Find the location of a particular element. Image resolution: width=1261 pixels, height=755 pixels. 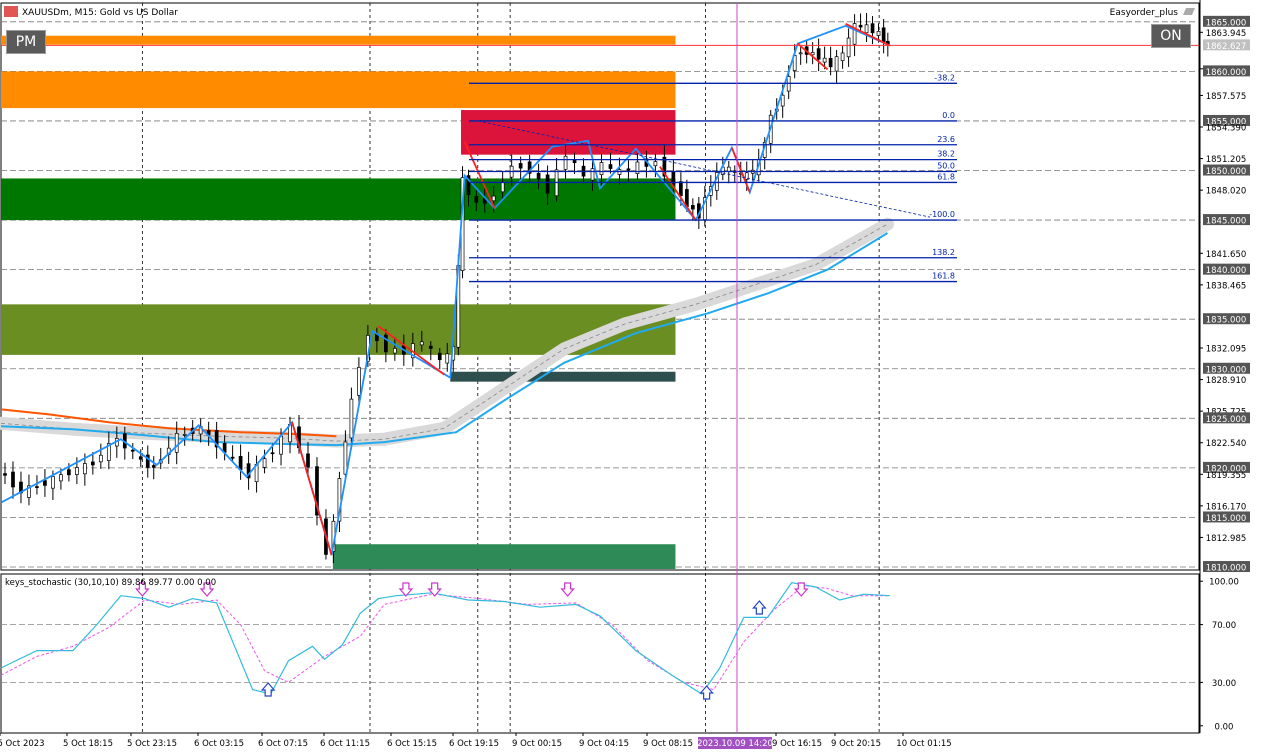

stochastic-label-1: 70.00 is located at coordinates (1224, 626).